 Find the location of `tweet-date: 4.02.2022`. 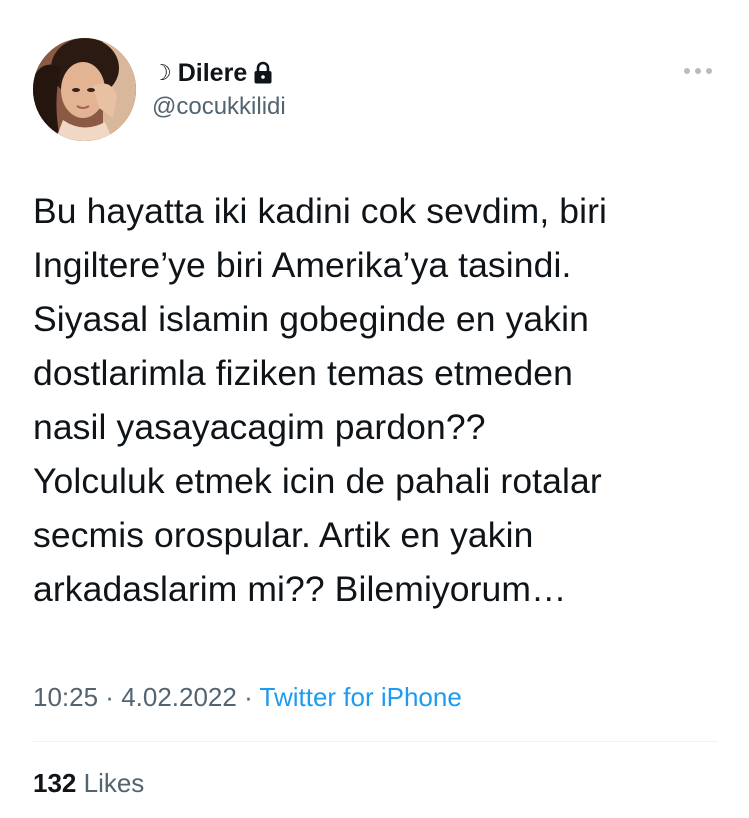

tweet-date: 4.02.2022 is located at coordinates (179, 697).